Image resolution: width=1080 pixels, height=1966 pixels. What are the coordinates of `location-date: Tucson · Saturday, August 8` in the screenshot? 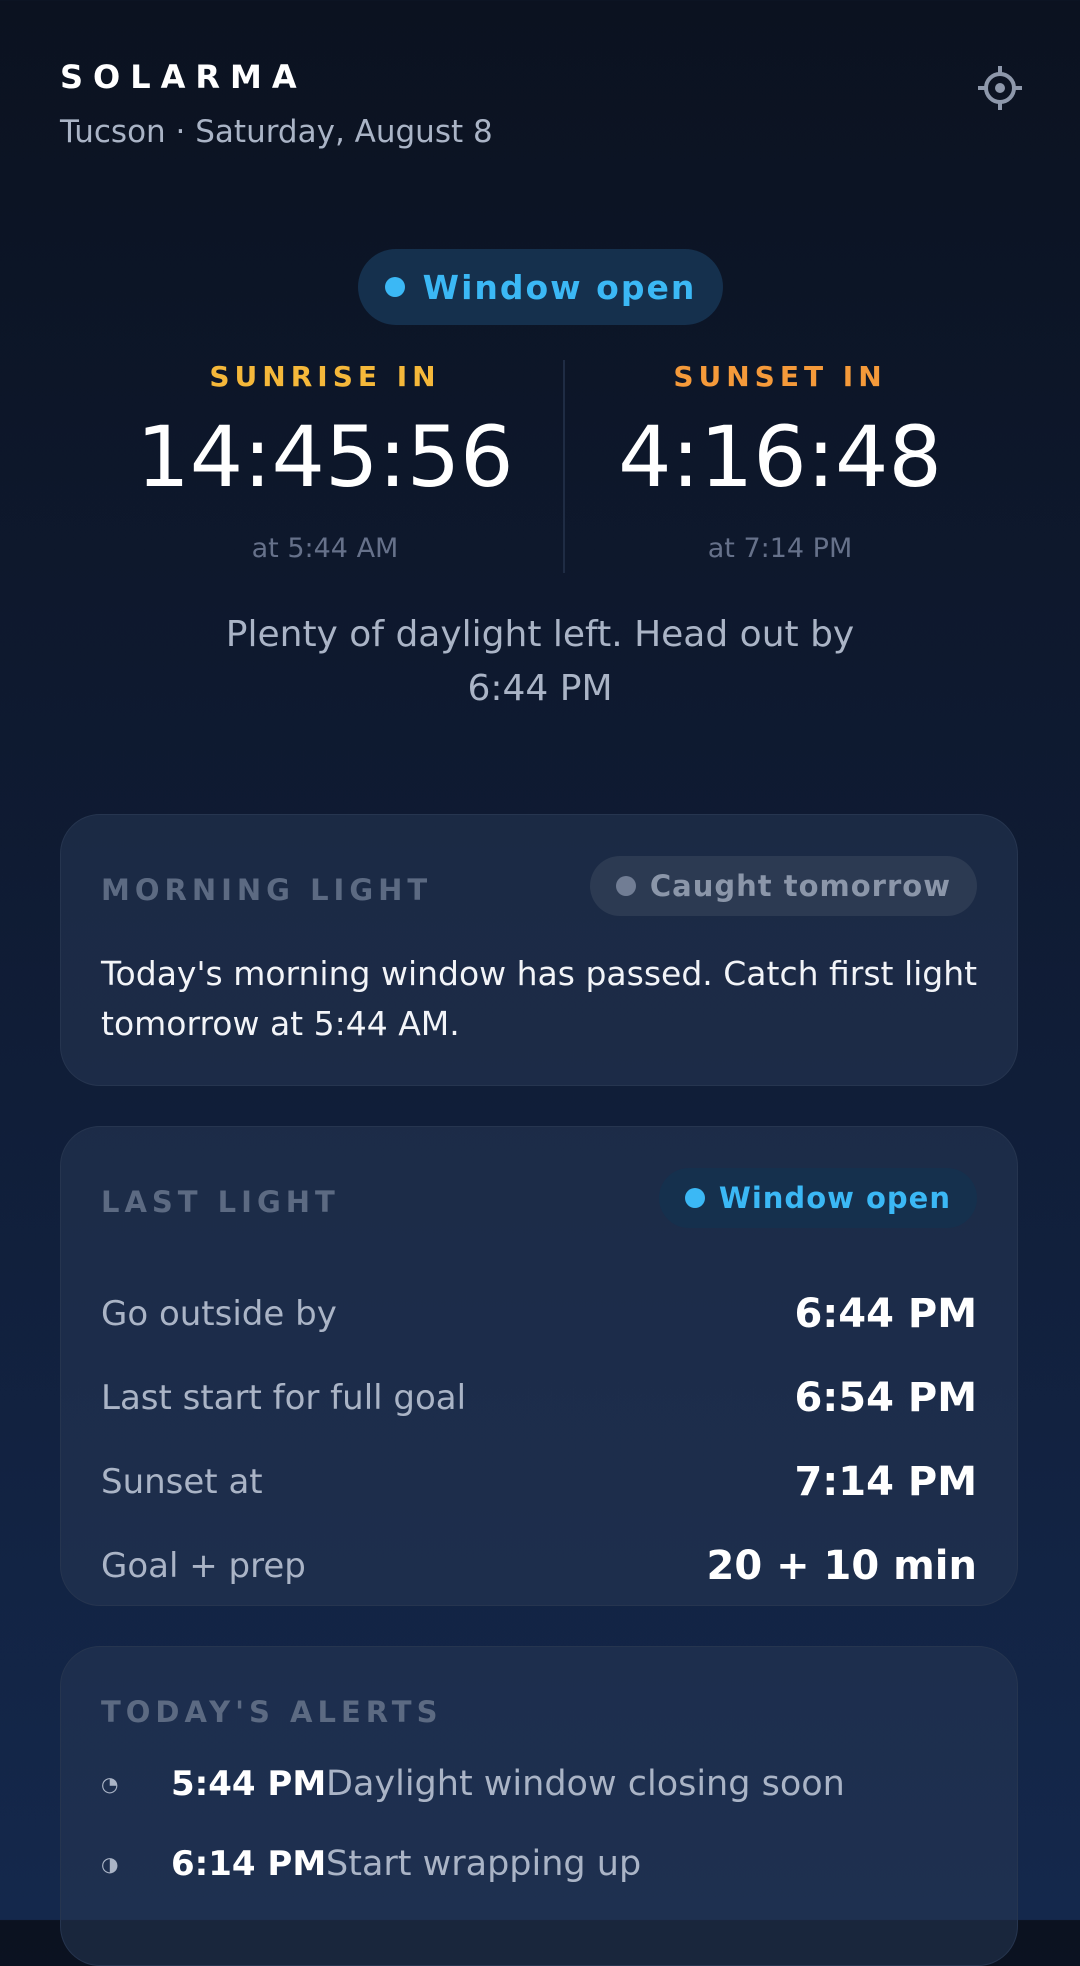 It's located at (276, 132).